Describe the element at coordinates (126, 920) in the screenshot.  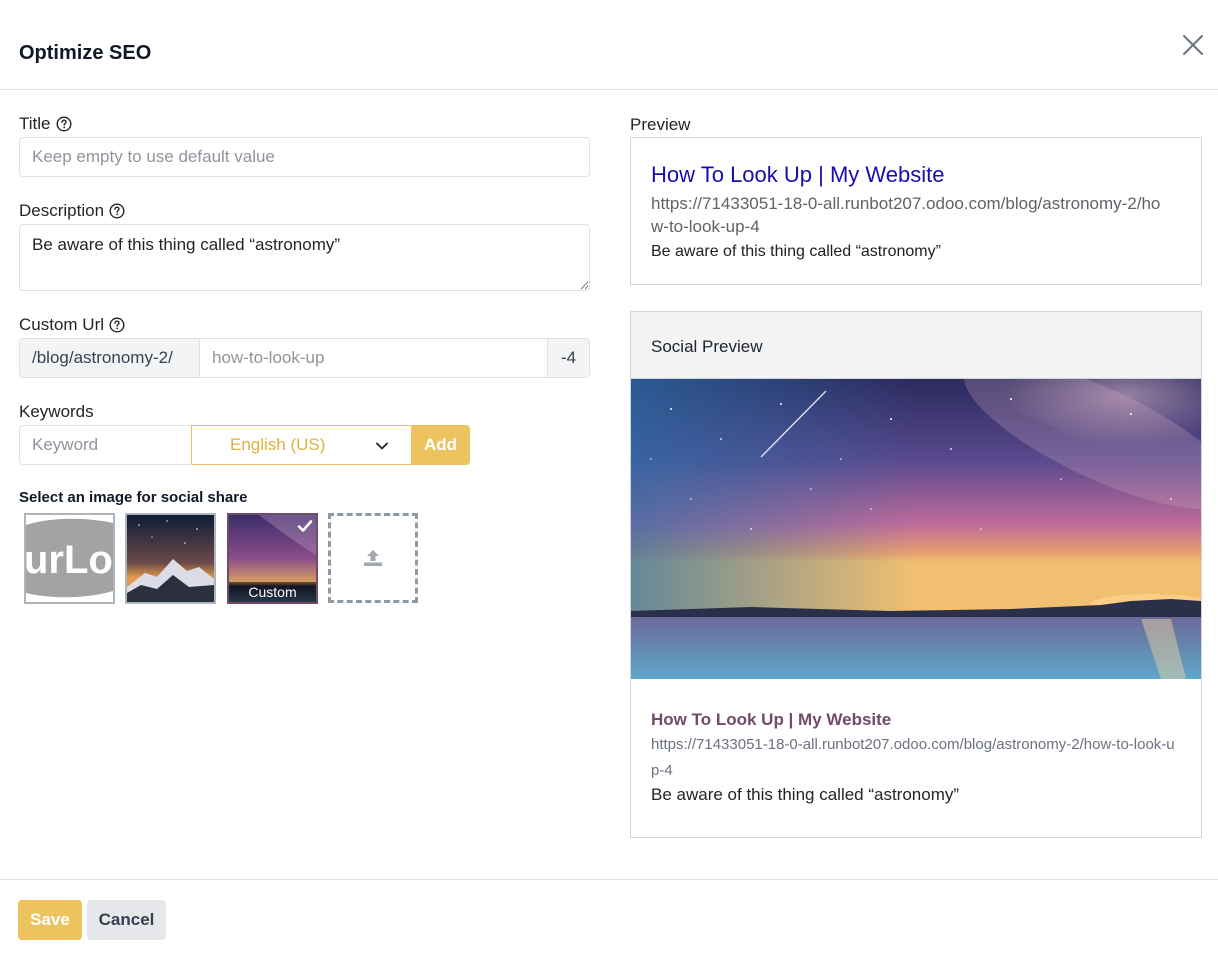
I see `cancel-button: Cancel` at that location.